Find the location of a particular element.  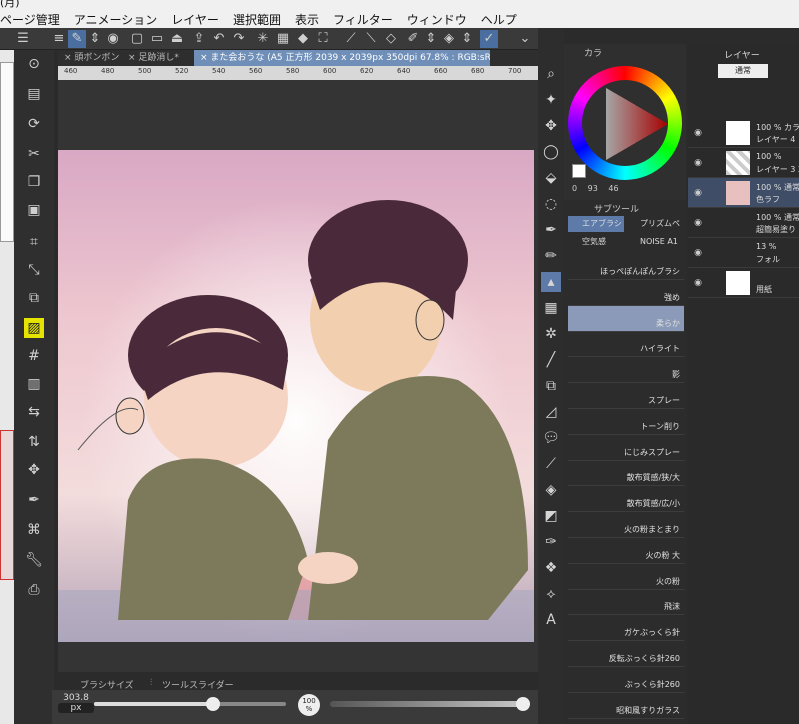

menu-window: ウィンドウ is located at coordinates (437, 19).